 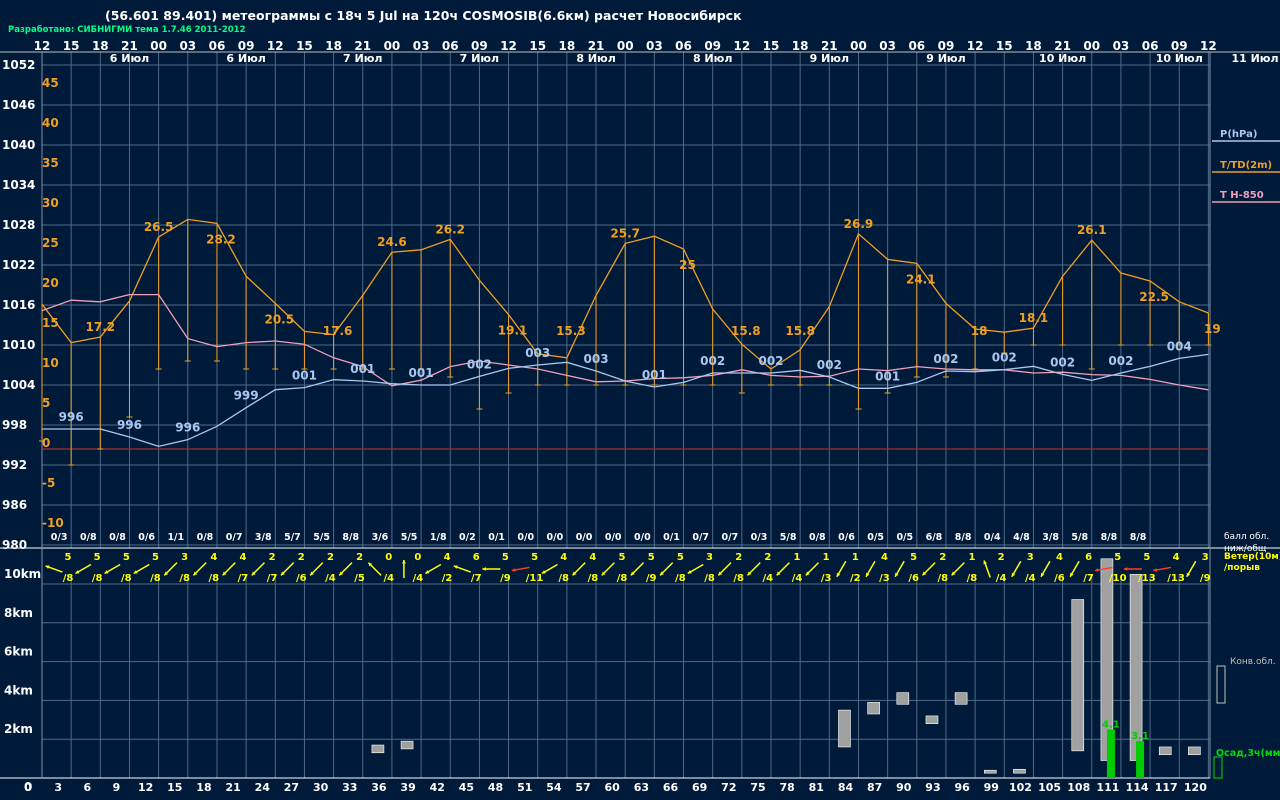 What do you see at coordinates (18, 690) in the screenshot?
I see `height-tick-label: 4km` at bounding box center [18, 690].